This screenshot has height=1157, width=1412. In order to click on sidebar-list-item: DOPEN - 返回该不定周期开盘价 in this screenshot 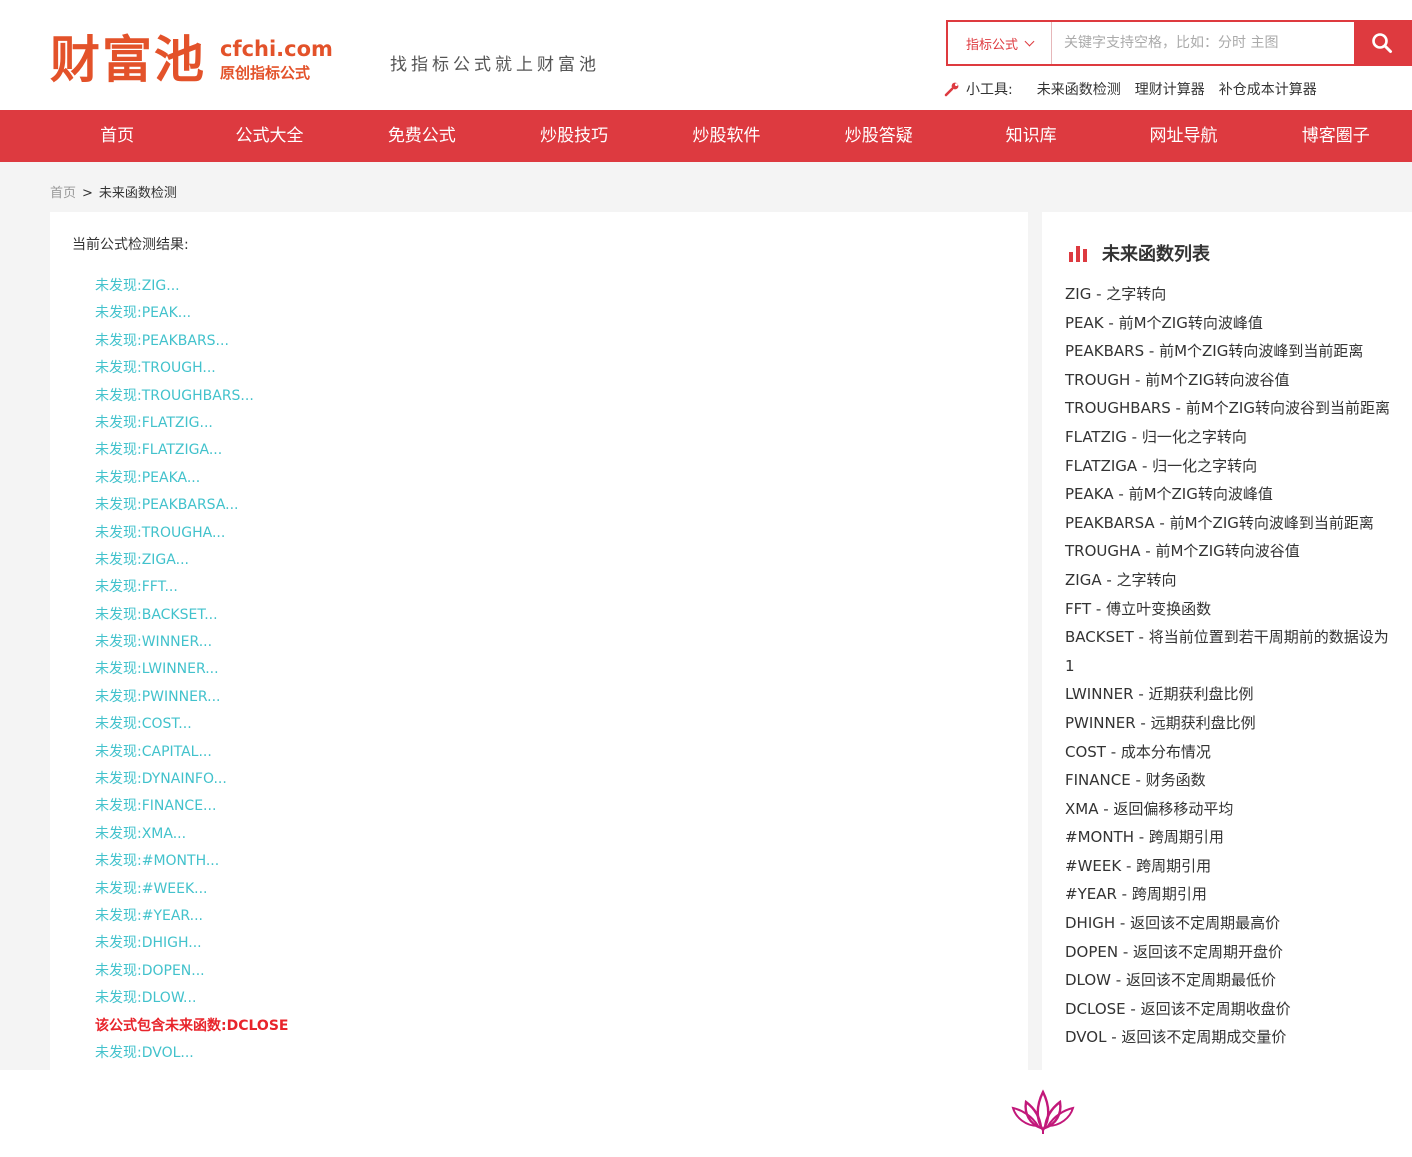, I will do `click(1174, 951)`.